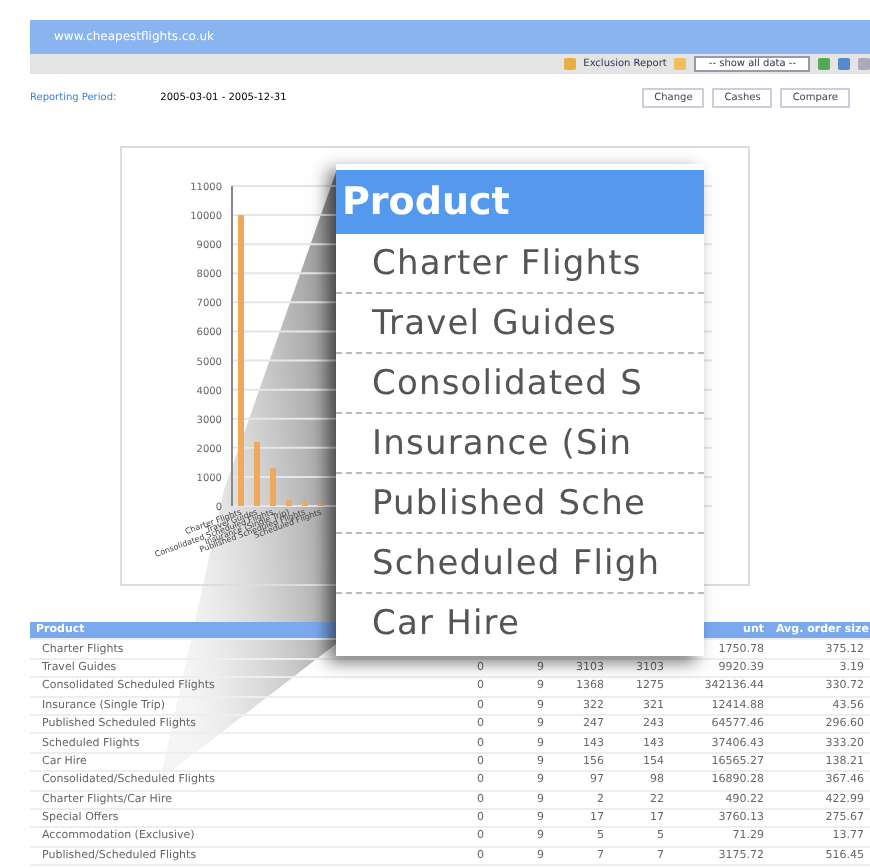  What do you see at coordinates (520, 504) in the screenshot?
I see `product-item: Published Sche` at bounding box center [520, 504].